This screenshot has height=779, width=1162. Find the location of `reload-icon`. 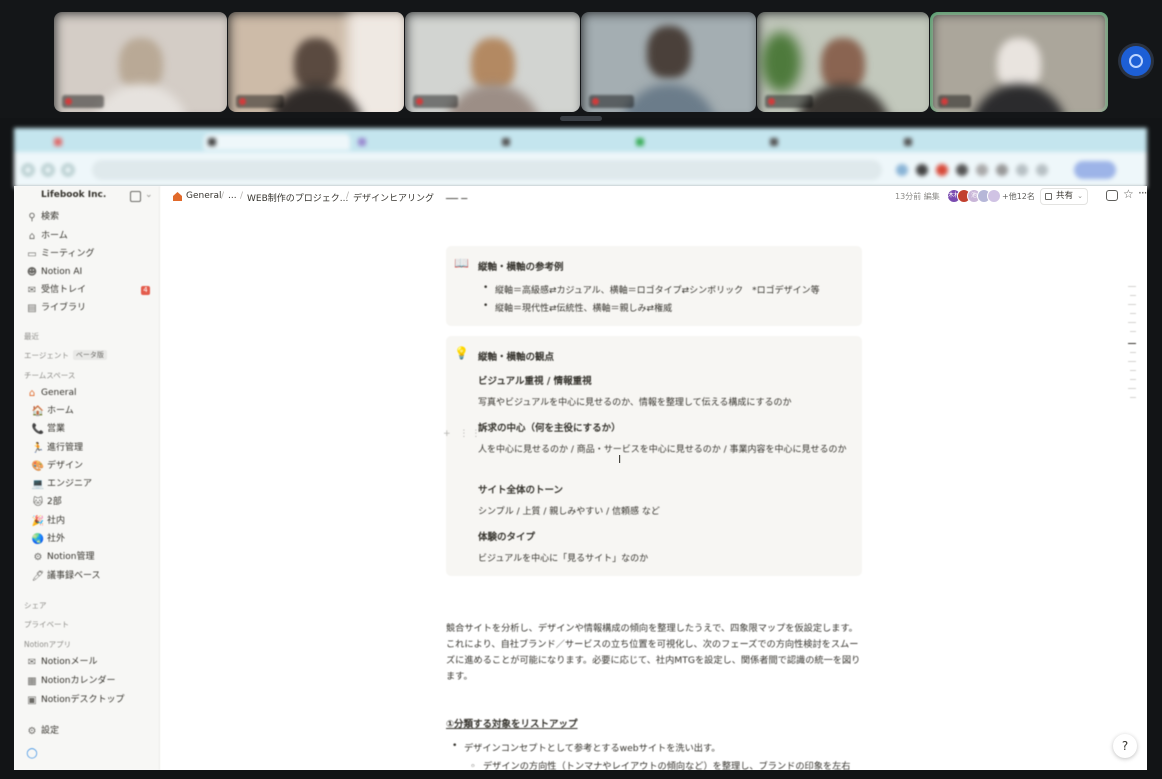

reload-icon is located at coordinates (68, 170).